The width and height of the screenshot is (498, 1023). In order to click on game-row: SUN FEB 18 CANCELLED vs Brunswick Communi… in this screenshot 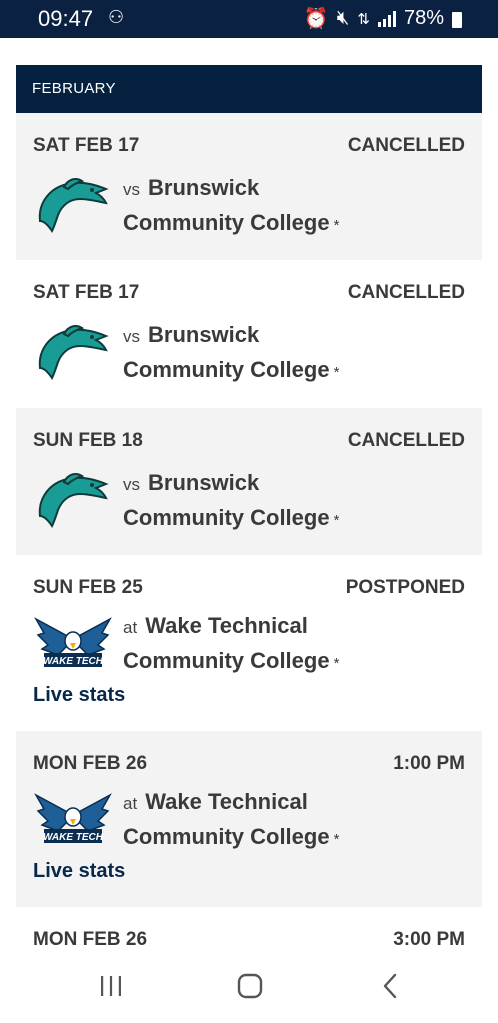, I will do `click(249, 482)`.